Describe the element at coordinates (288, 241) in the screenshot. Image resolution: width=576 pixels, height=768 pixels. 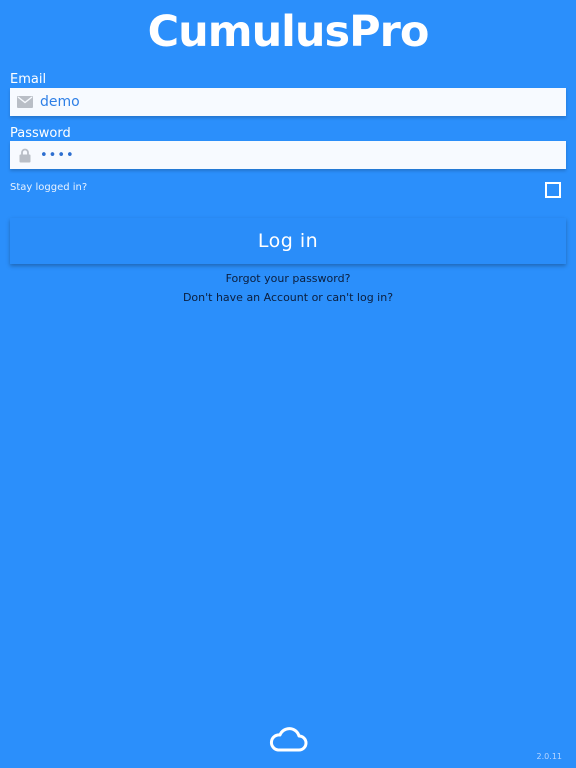
I see `login-button: Log in` at that location.